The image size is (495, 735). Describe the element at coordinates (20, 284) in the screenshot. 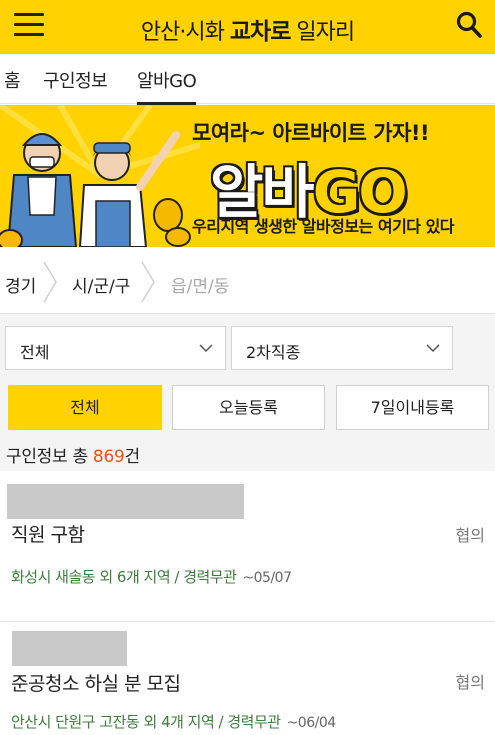

I see `region-province: 경기` at that location.